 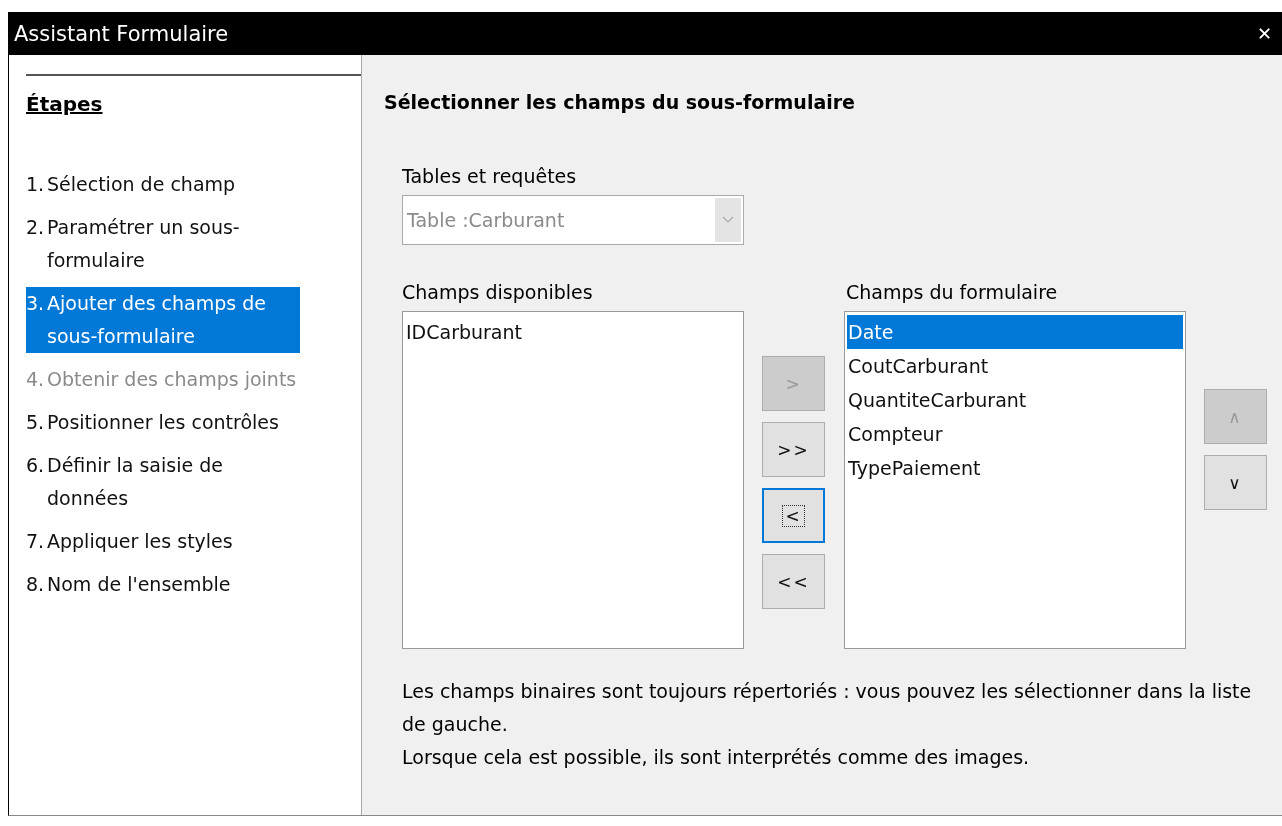 I want to click on page-title: Sélectionner les champs du sous-formulaire, so click(x=620, y=102).